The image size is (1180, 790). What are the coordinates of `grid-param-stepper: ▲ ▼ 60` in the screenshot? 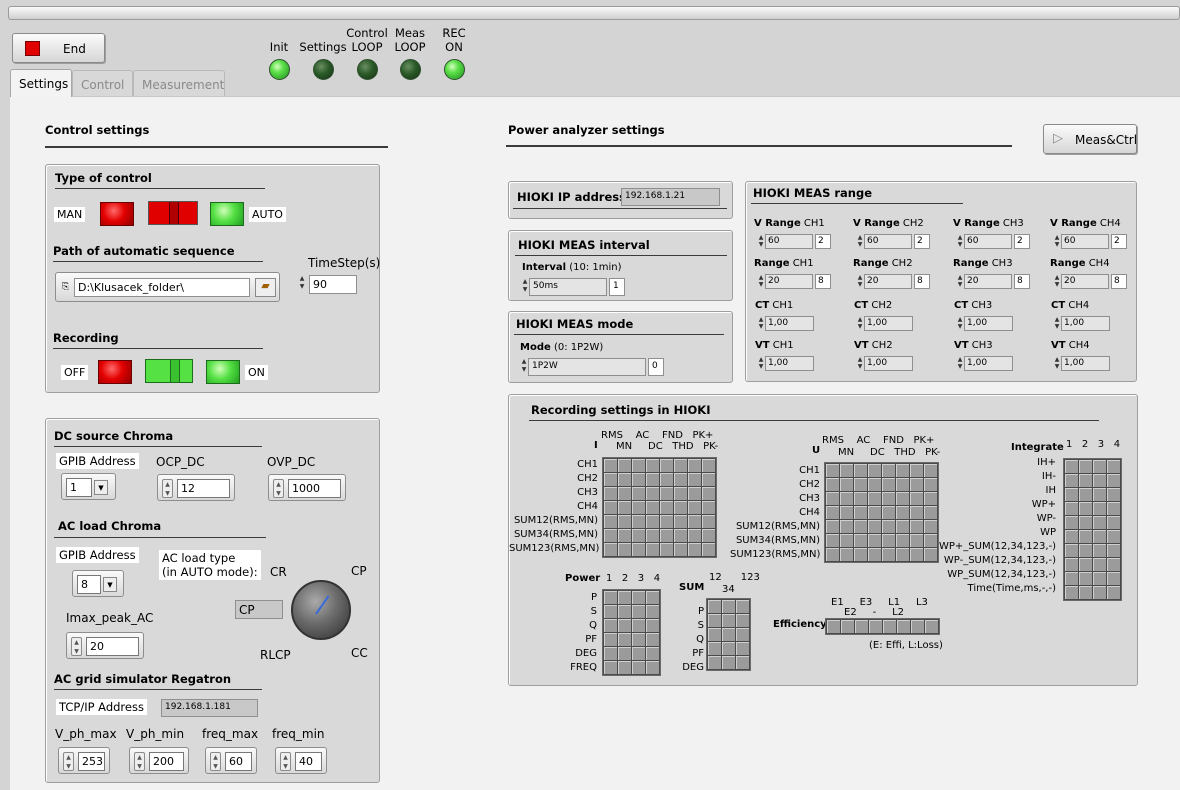 It's located at (231, 760).